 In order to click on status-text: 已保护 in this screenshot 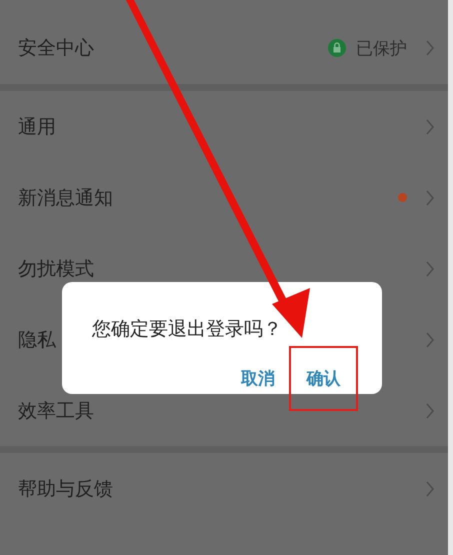, I will do `click(381, 49)`.